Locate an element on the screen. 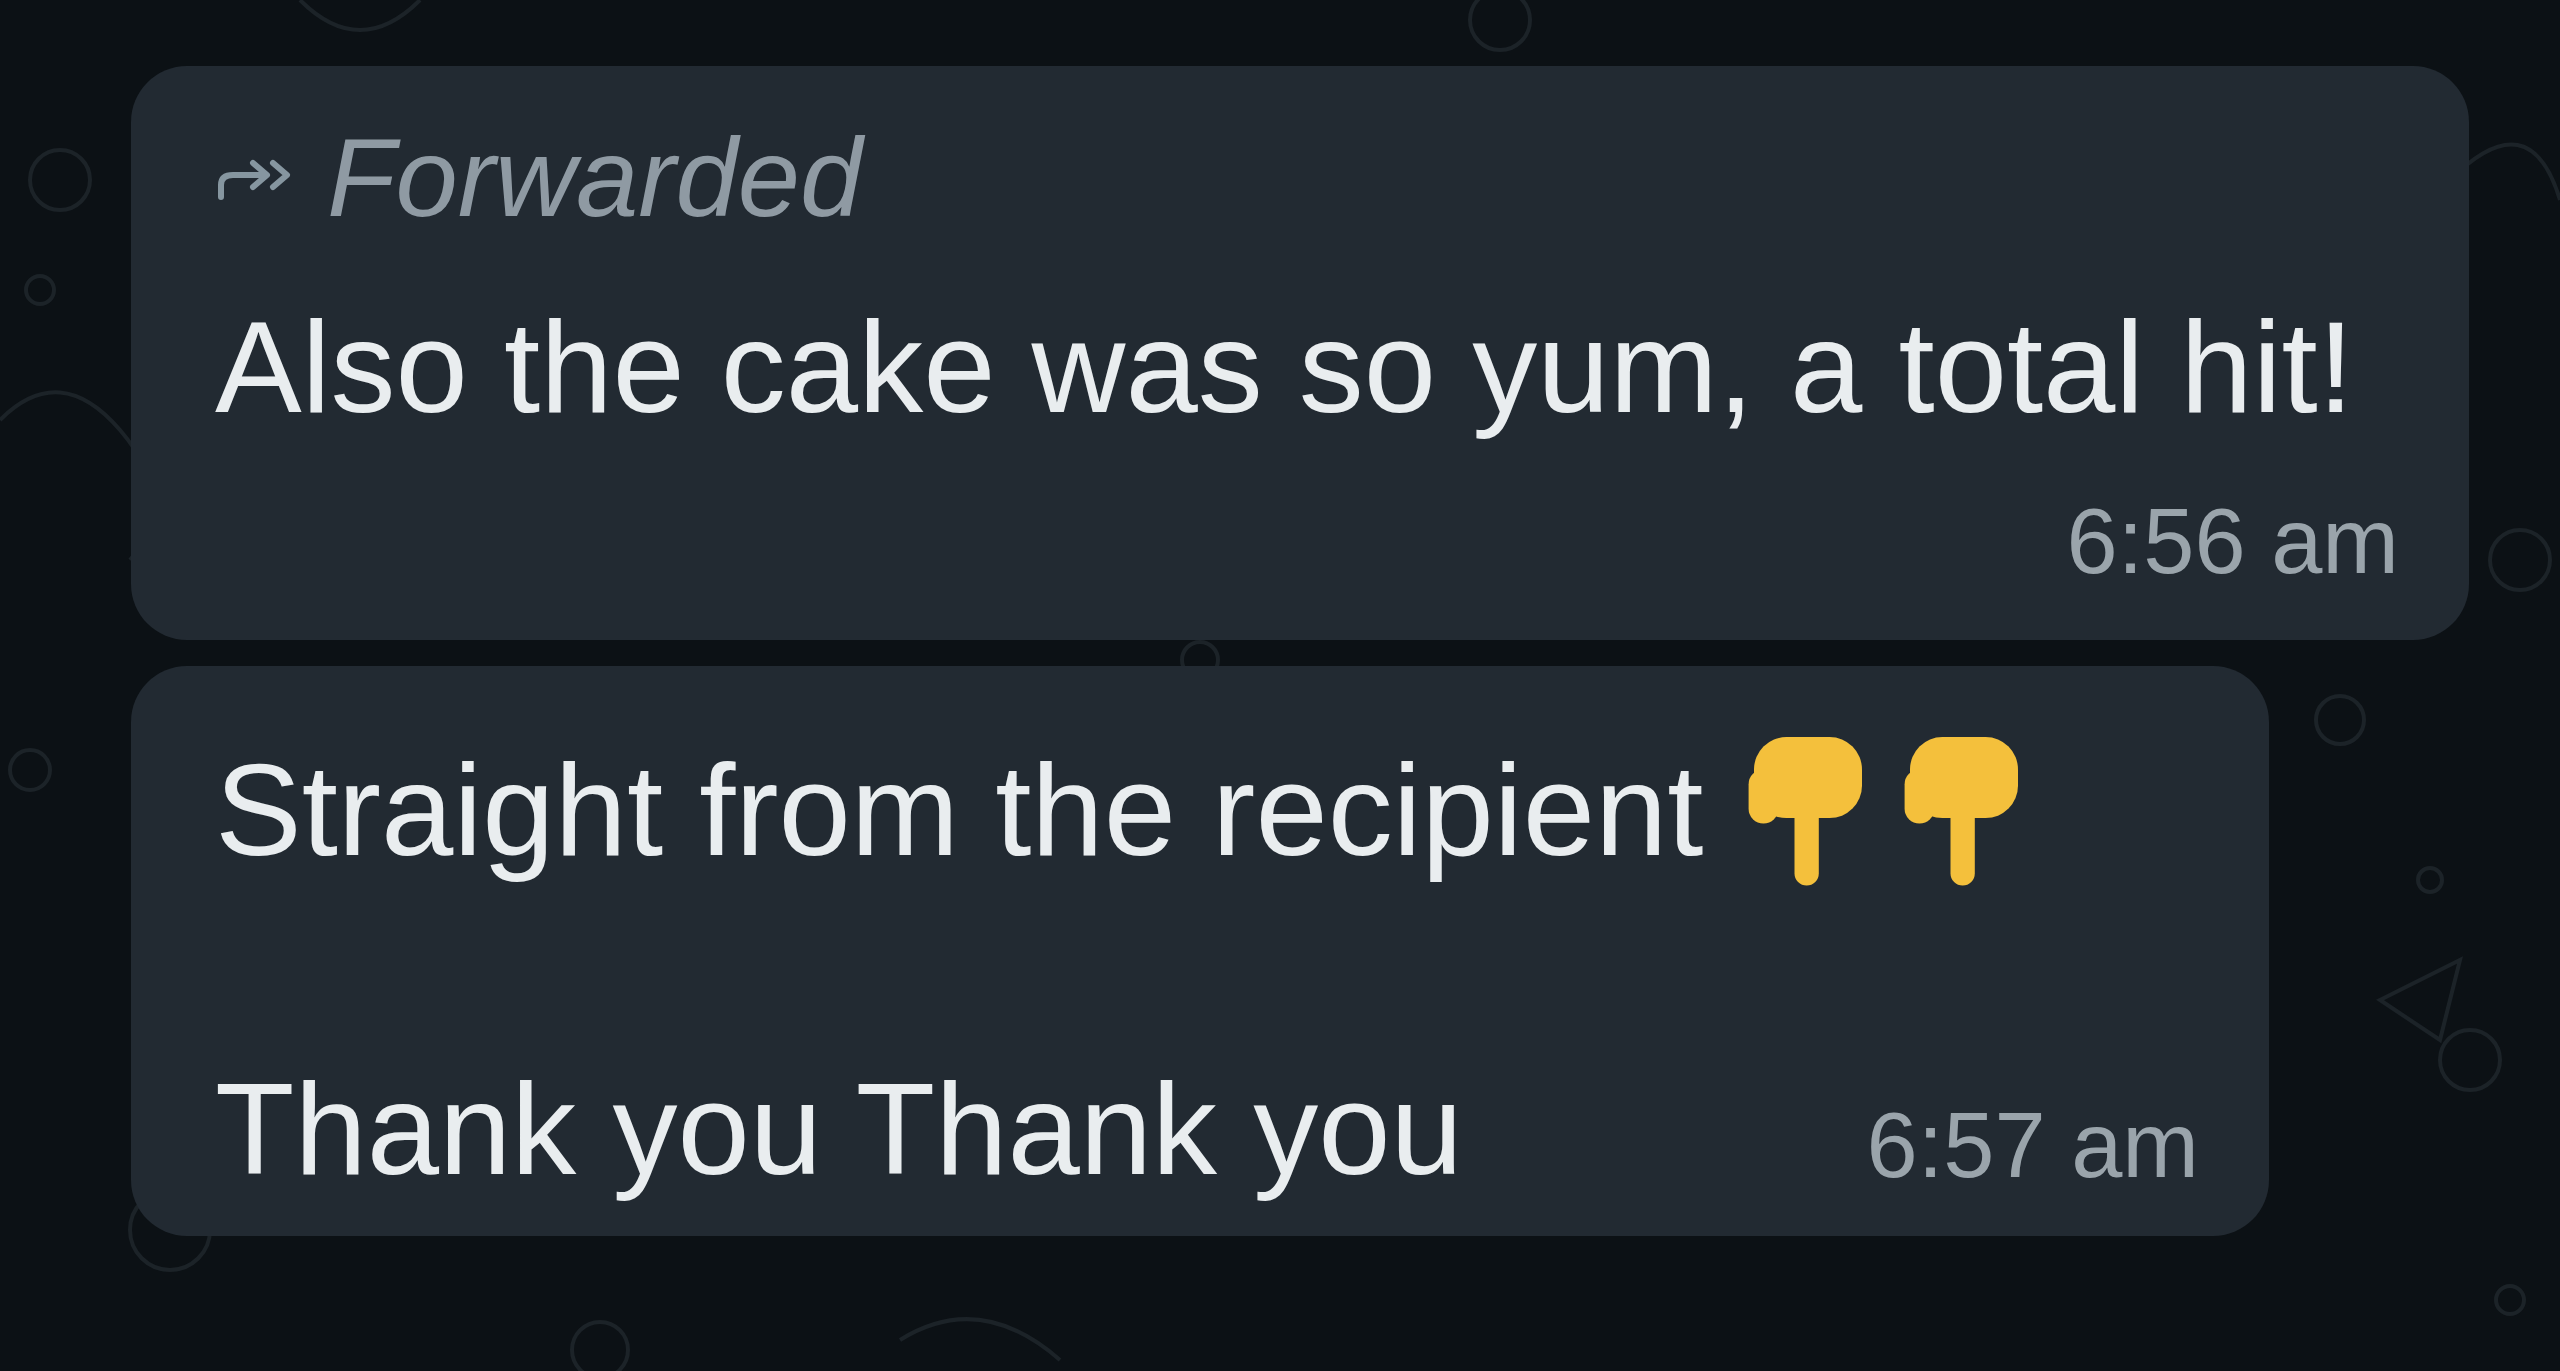  forwarded-label: Forwarded is located at coordinates (595, 178).